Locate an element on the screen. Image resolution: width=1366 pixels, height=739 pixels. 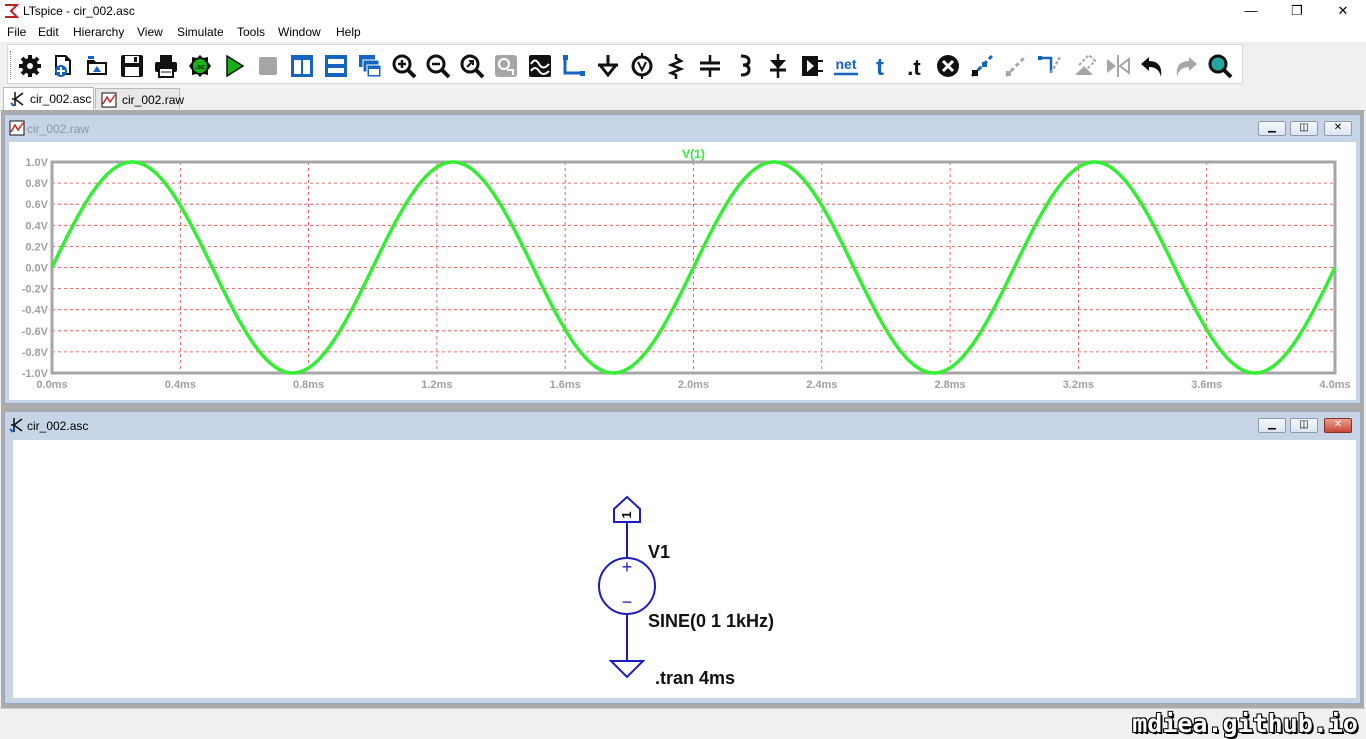
toolbar: .sc net t .t is located at coordinates (683, 64).